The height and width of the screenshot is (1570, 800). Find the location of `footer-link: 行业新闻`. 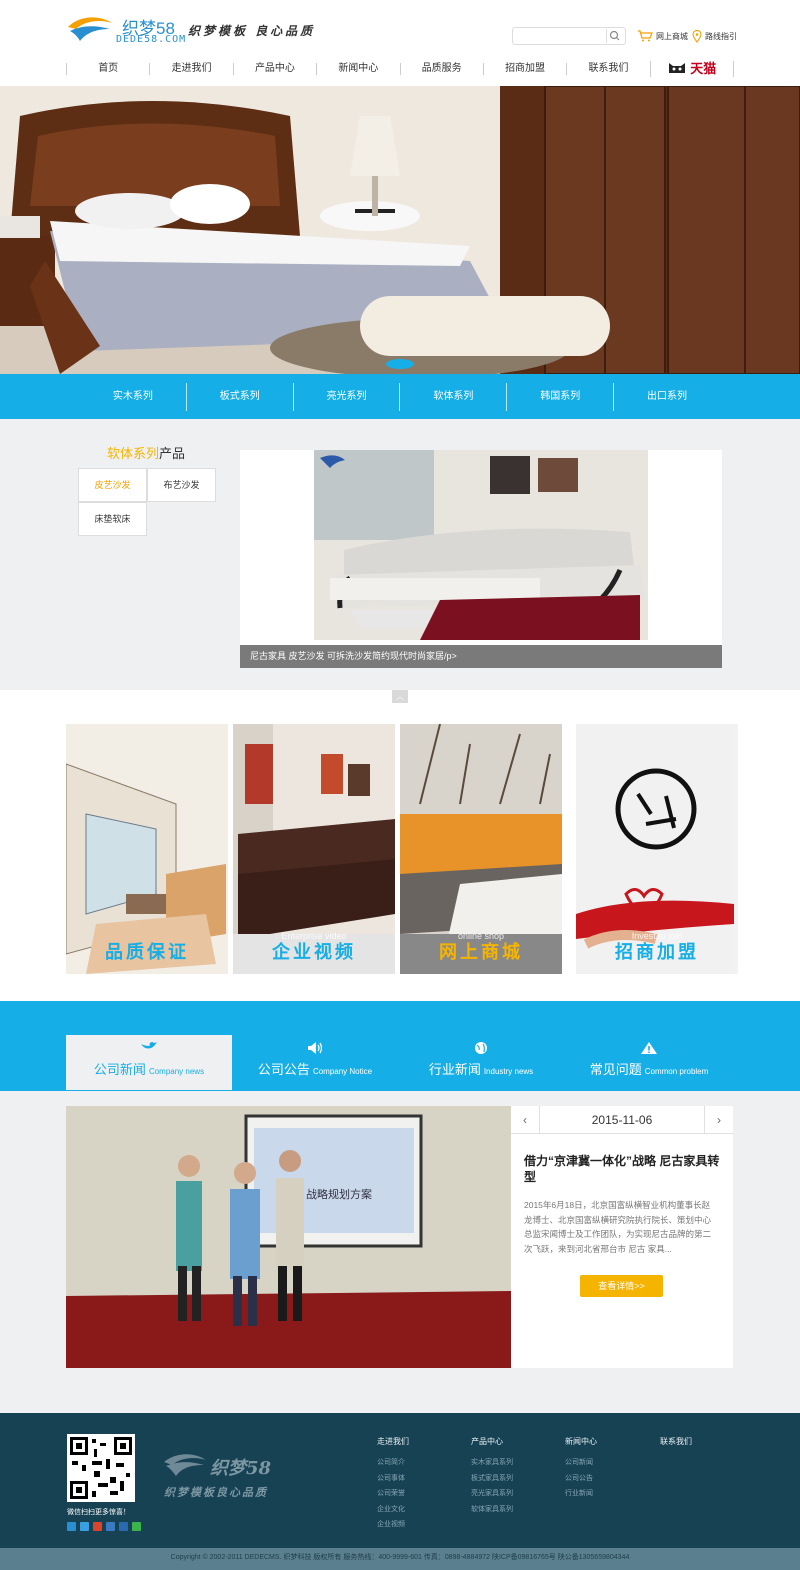

footer-link: 行业新闻 is located at coordinates (581, 1494).